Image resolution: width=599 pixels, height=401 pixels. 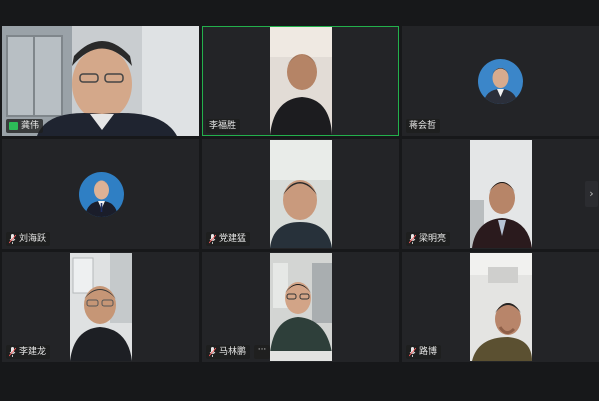 I want to click on participant-name-tag: 李福胜, so click(x=223, y=126).